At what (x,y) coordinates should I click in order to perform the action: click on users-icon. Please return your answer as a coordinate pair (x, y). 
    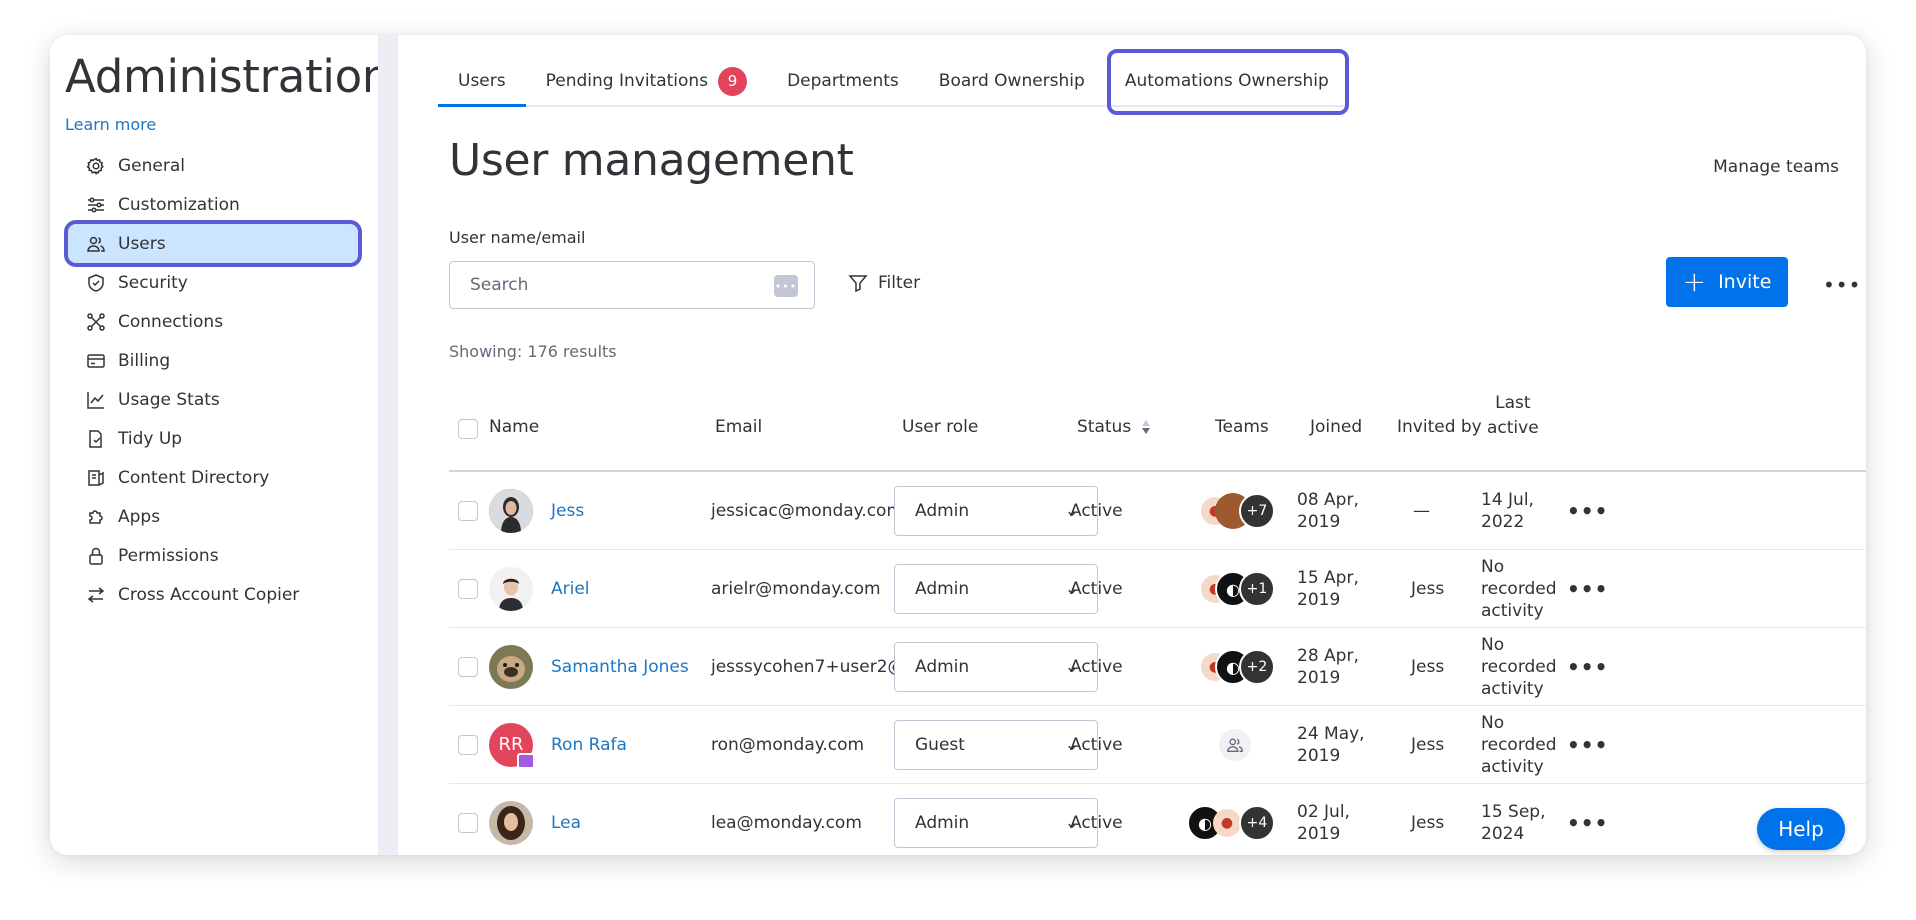
    Looking at the image, I should click on (96, 244).